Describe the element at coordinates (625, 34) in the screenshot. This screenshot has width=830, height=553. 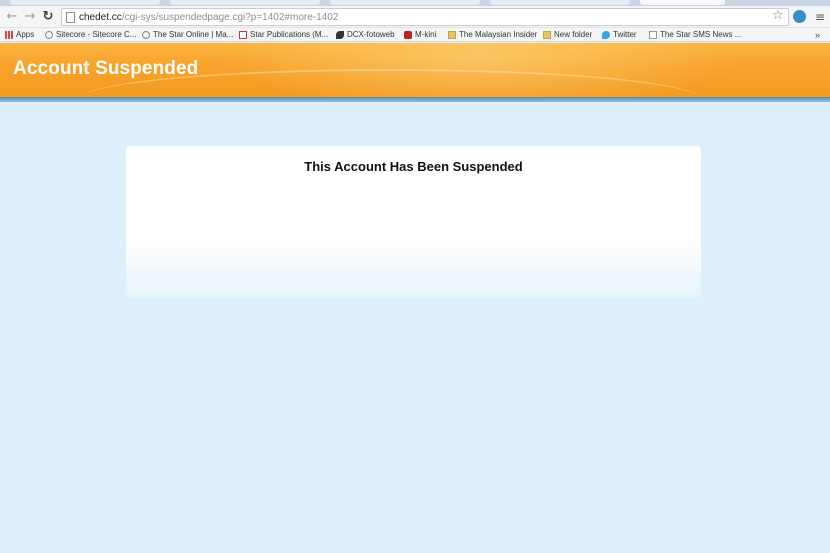
I see `bookmark-label: Twitter` at that location.